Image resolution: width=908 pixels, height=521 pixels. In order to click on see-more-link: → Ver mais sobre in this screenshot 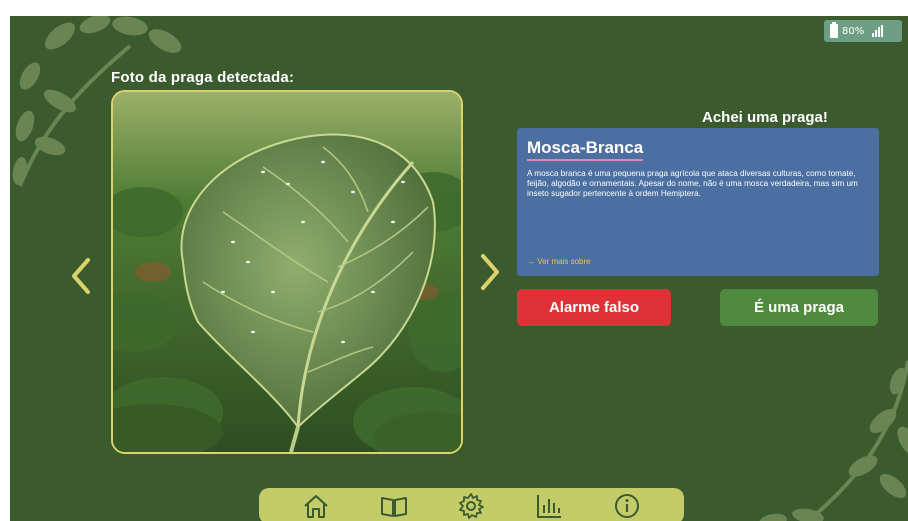, I will do `click(559, 261)`.